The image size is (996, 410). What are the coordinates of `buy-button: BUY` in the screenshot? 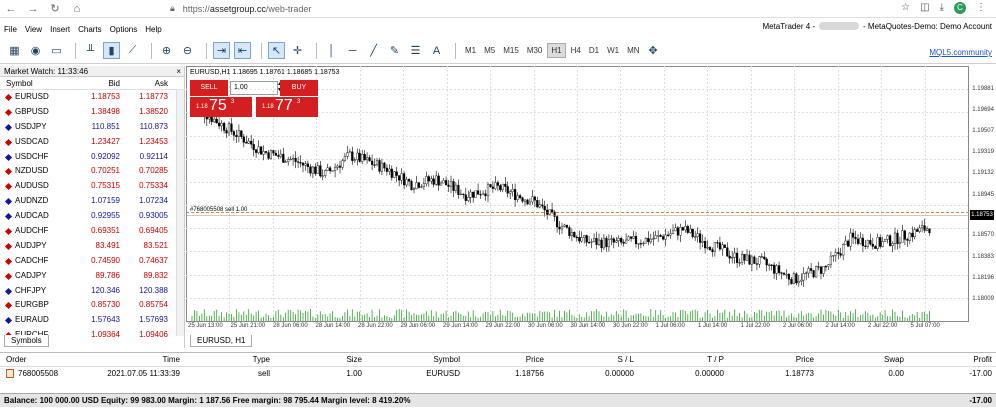 It's located at (299, 88).